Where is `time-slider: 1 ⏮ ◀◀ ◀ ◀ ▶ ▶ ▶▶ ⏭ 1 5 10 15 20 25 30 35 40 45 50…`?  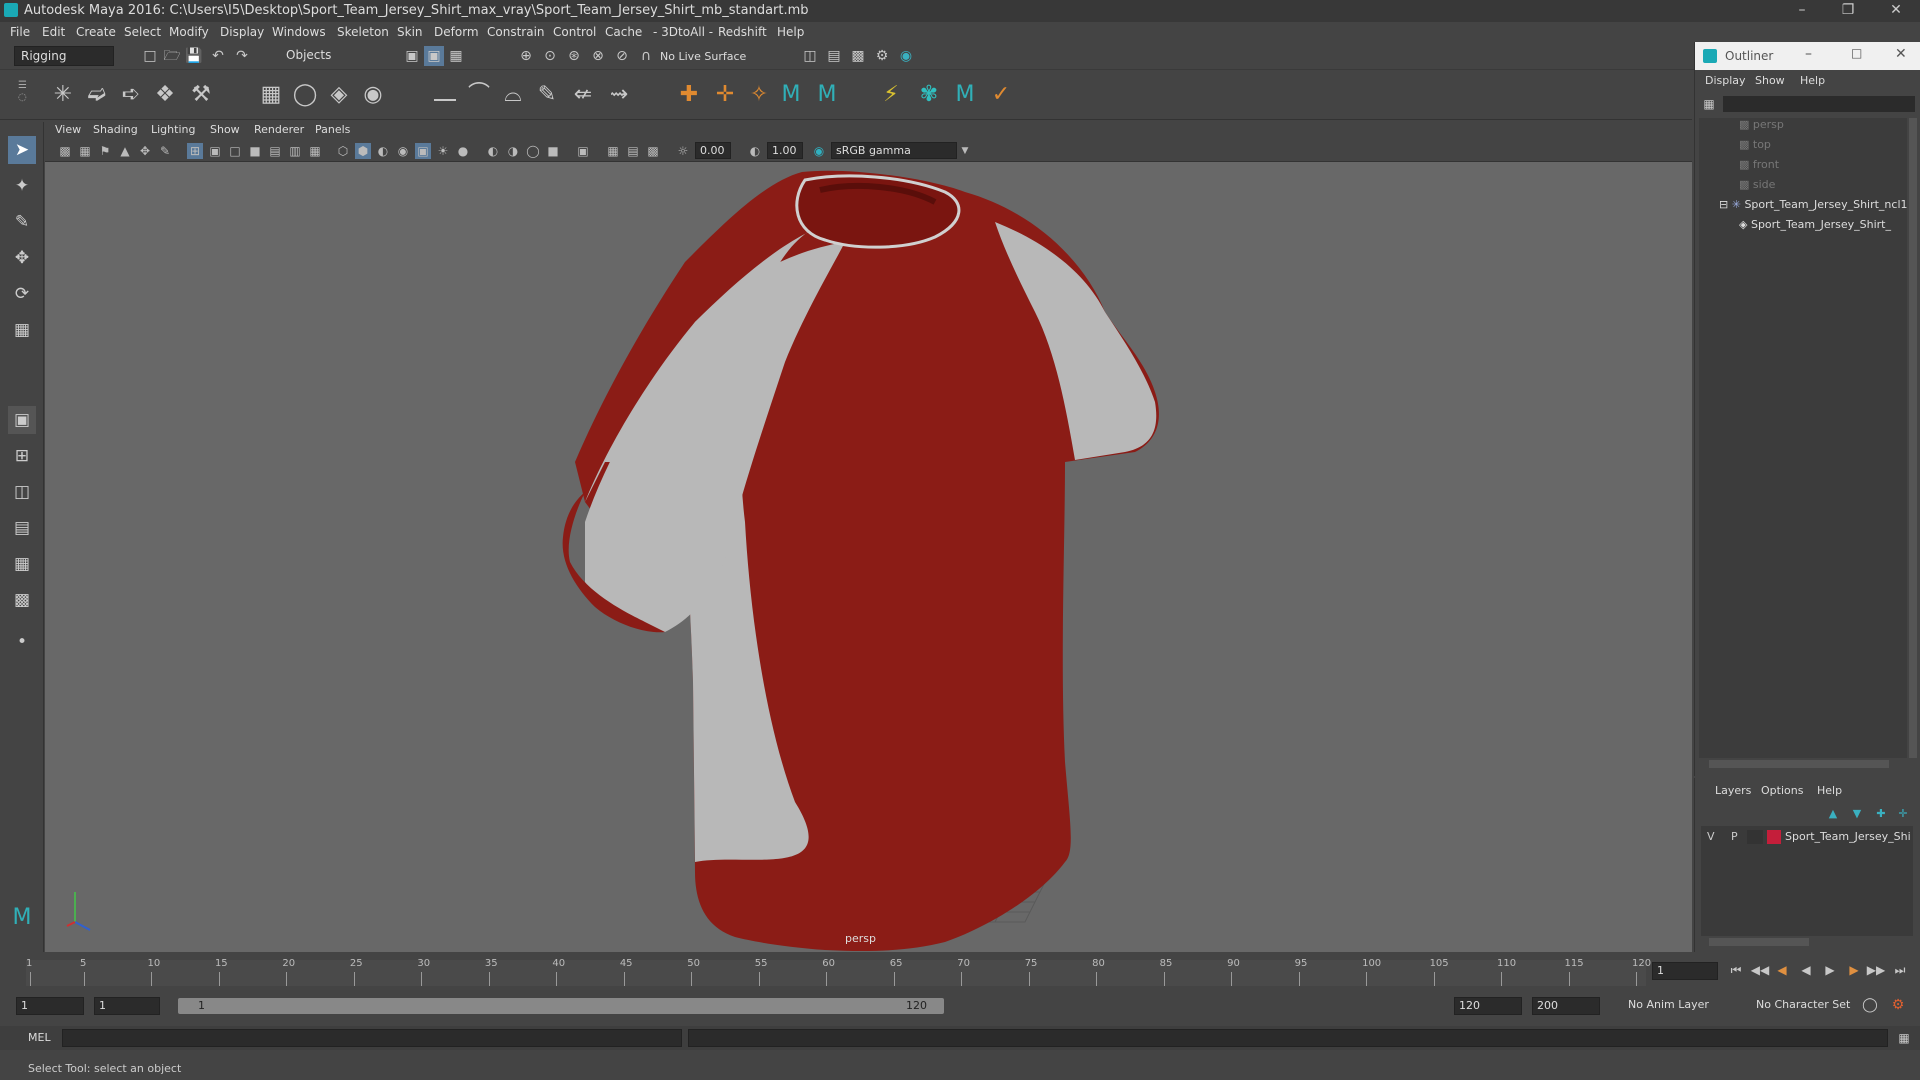
time-slider: 1 ⏮ ◀◀ ◀ ◀ ▶ ▶ ▶▶ ⏭ 1 5 10 15 20 25 30 35 40 45 50… is located at coordinates (952, 970).